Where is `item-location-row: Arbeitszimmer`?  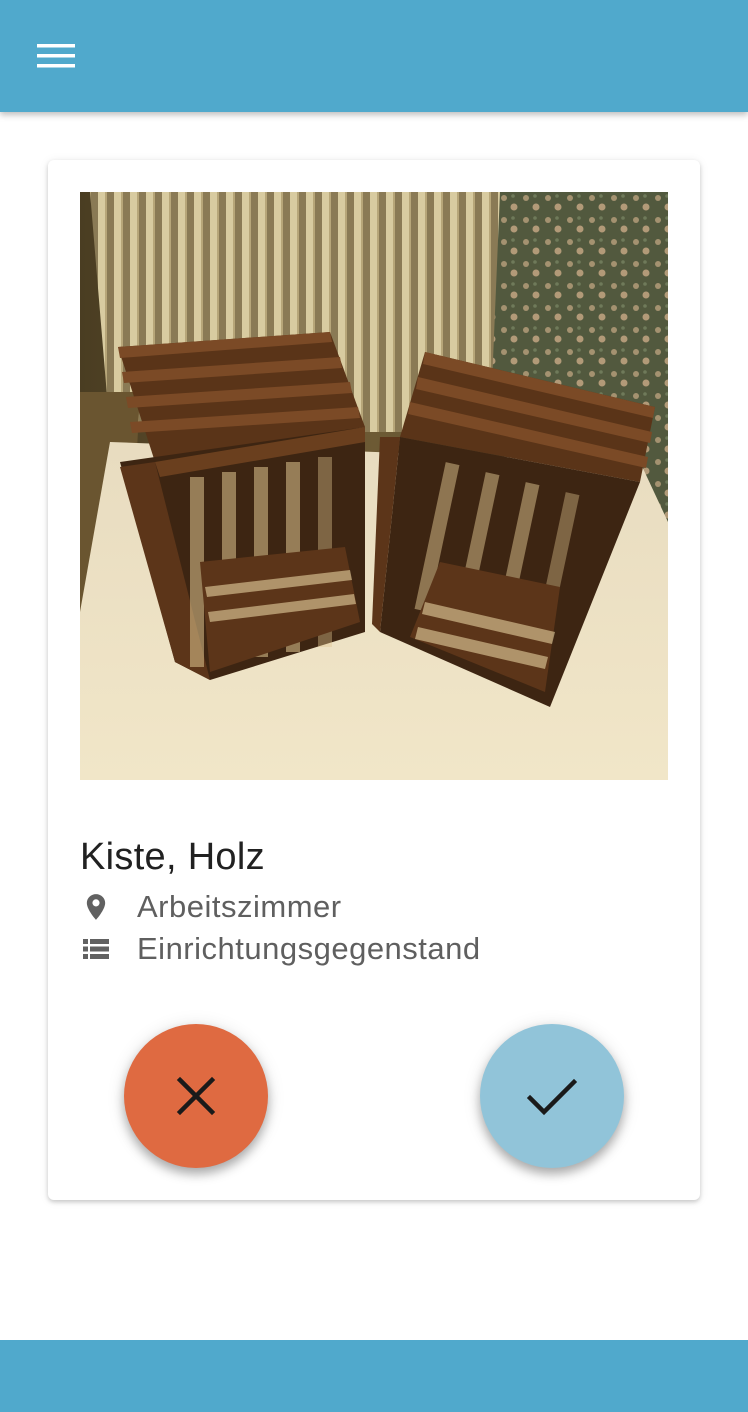
item-location-row: Arbeitszimmer is located at coordinates (211, 907).